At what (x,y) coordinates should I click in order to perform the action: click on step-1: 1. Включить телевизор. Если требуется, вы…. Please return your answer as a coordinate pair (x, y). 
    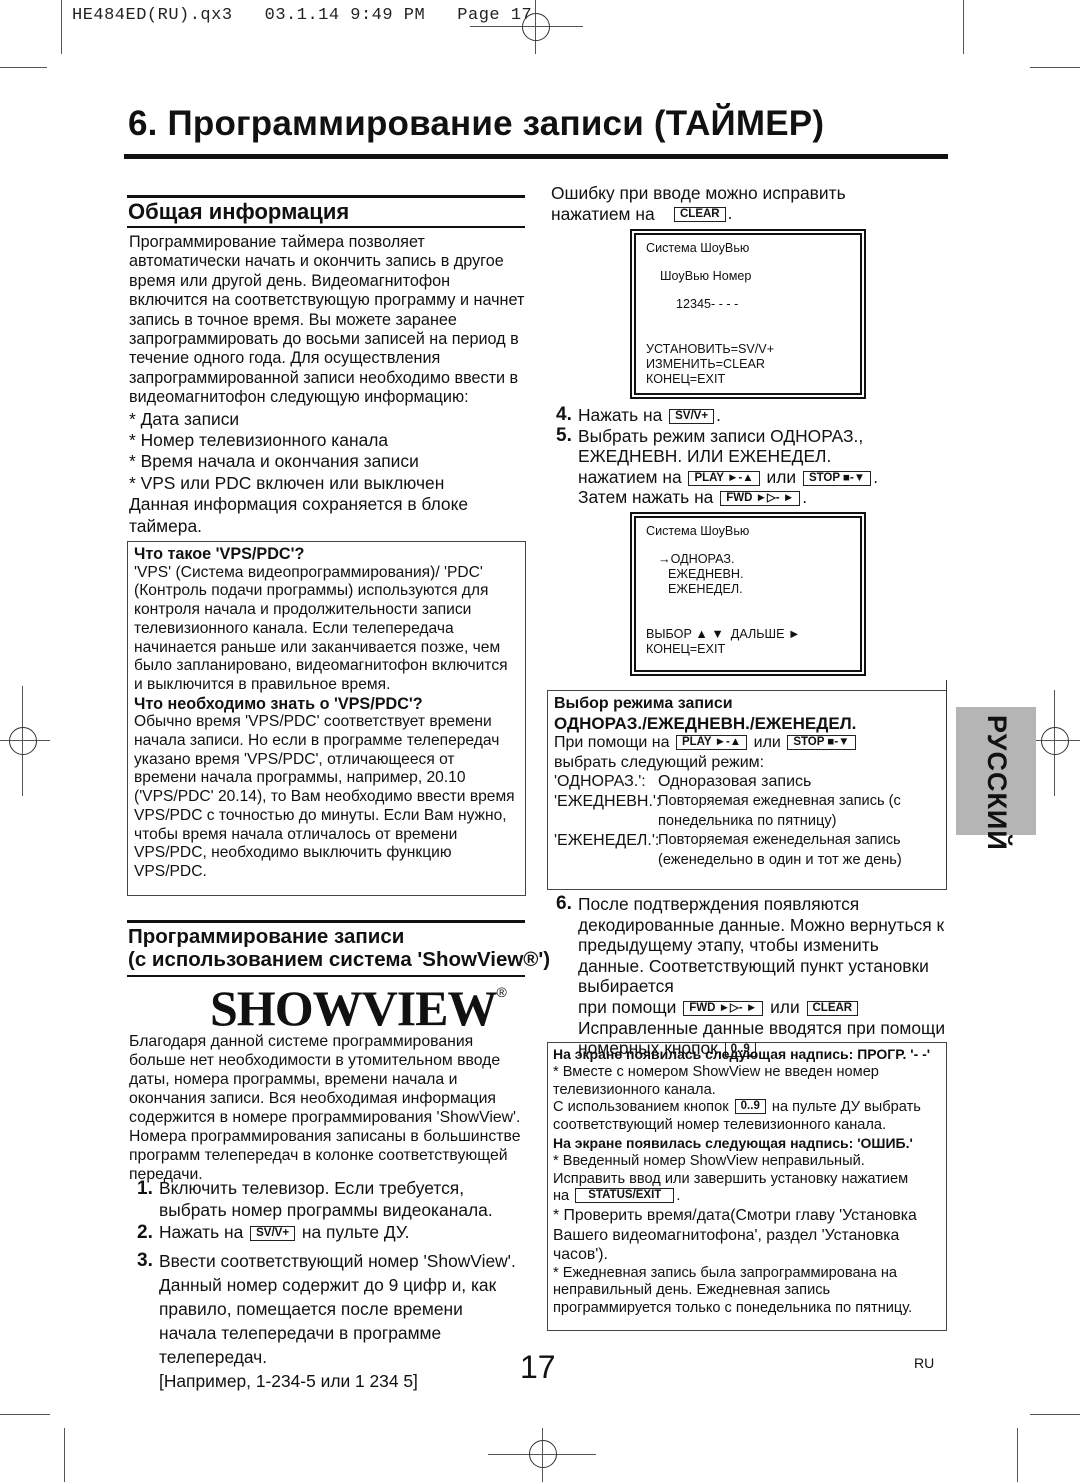
    Looking at the image, I should click on (327, 1199).